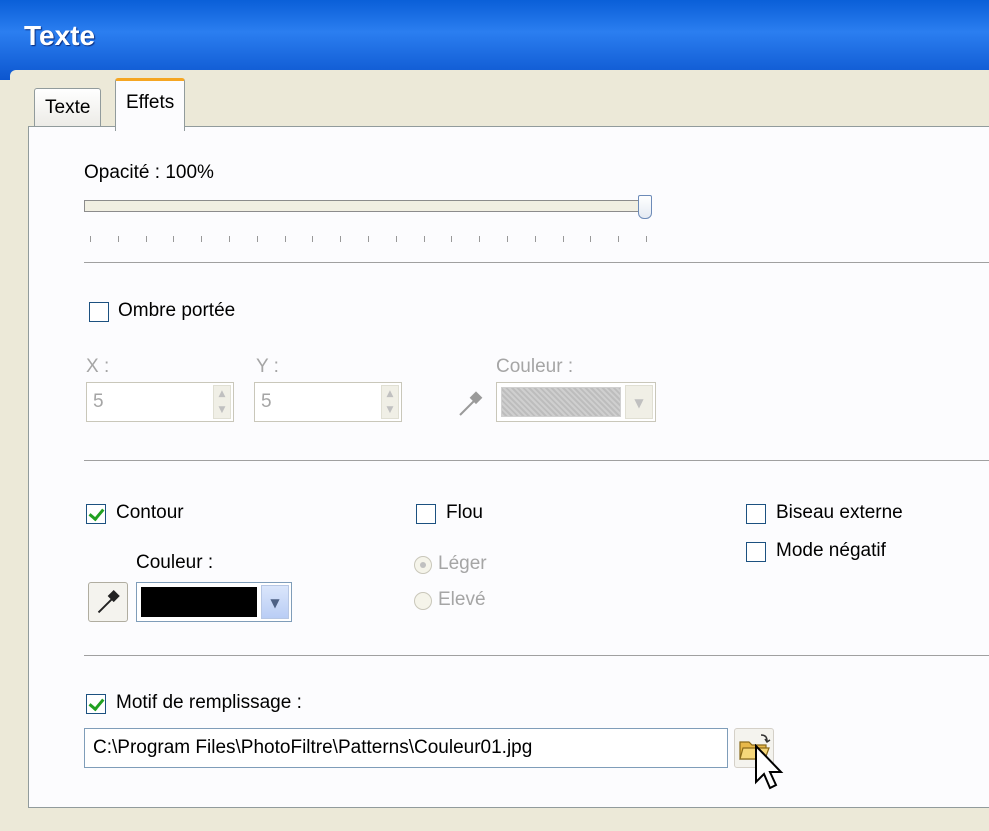 The width and height of the screenshot is (989, 831). What do you see at coordinates (96, 514) in the screenshot?
I see `outline-checkbox` at bounding box center [96, 514].